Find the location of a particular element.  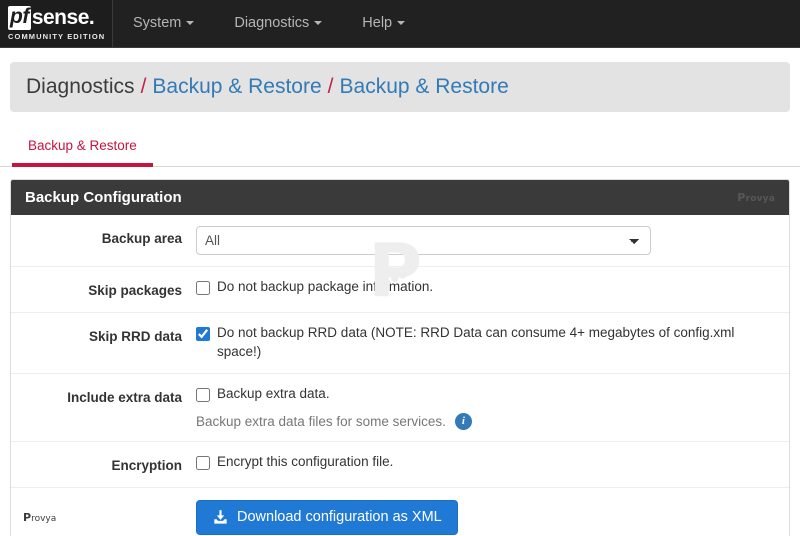

download-configuration-button: Download configuration as XML is located at coordinates (327, 517).